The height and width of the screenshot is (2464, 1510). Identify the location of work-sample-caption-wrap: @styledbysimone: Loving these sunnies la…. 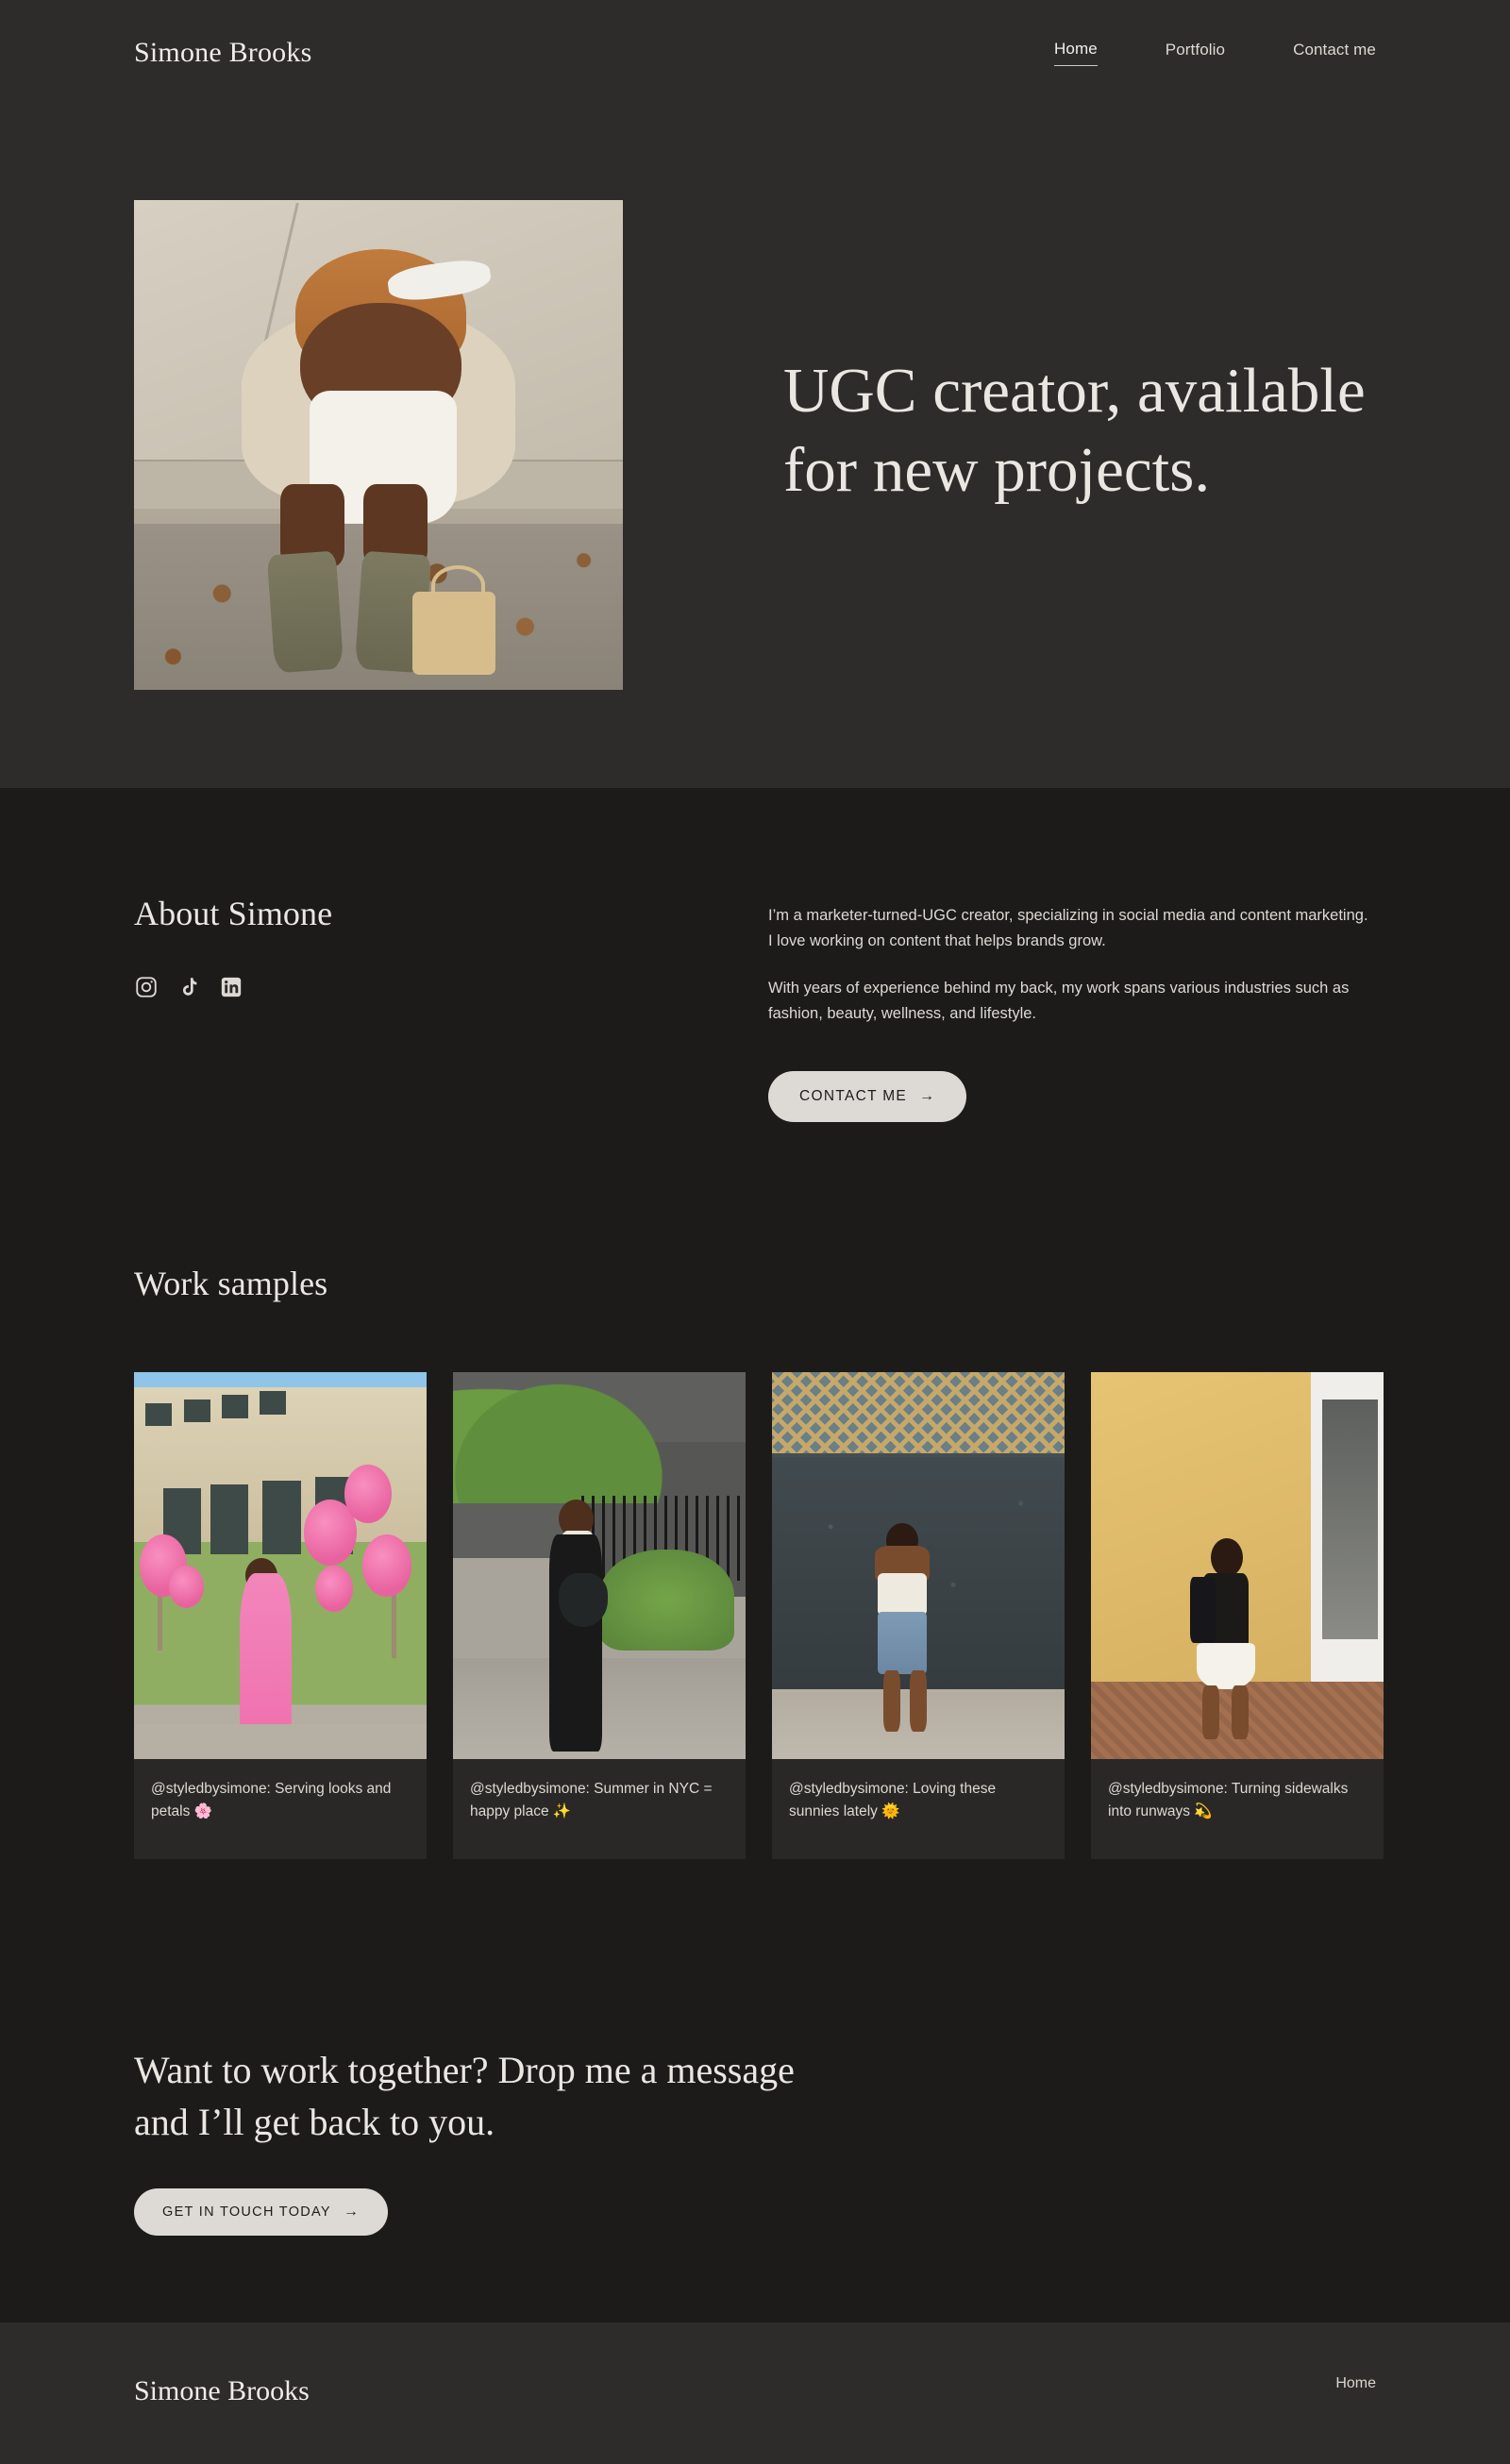
(918, 1808).